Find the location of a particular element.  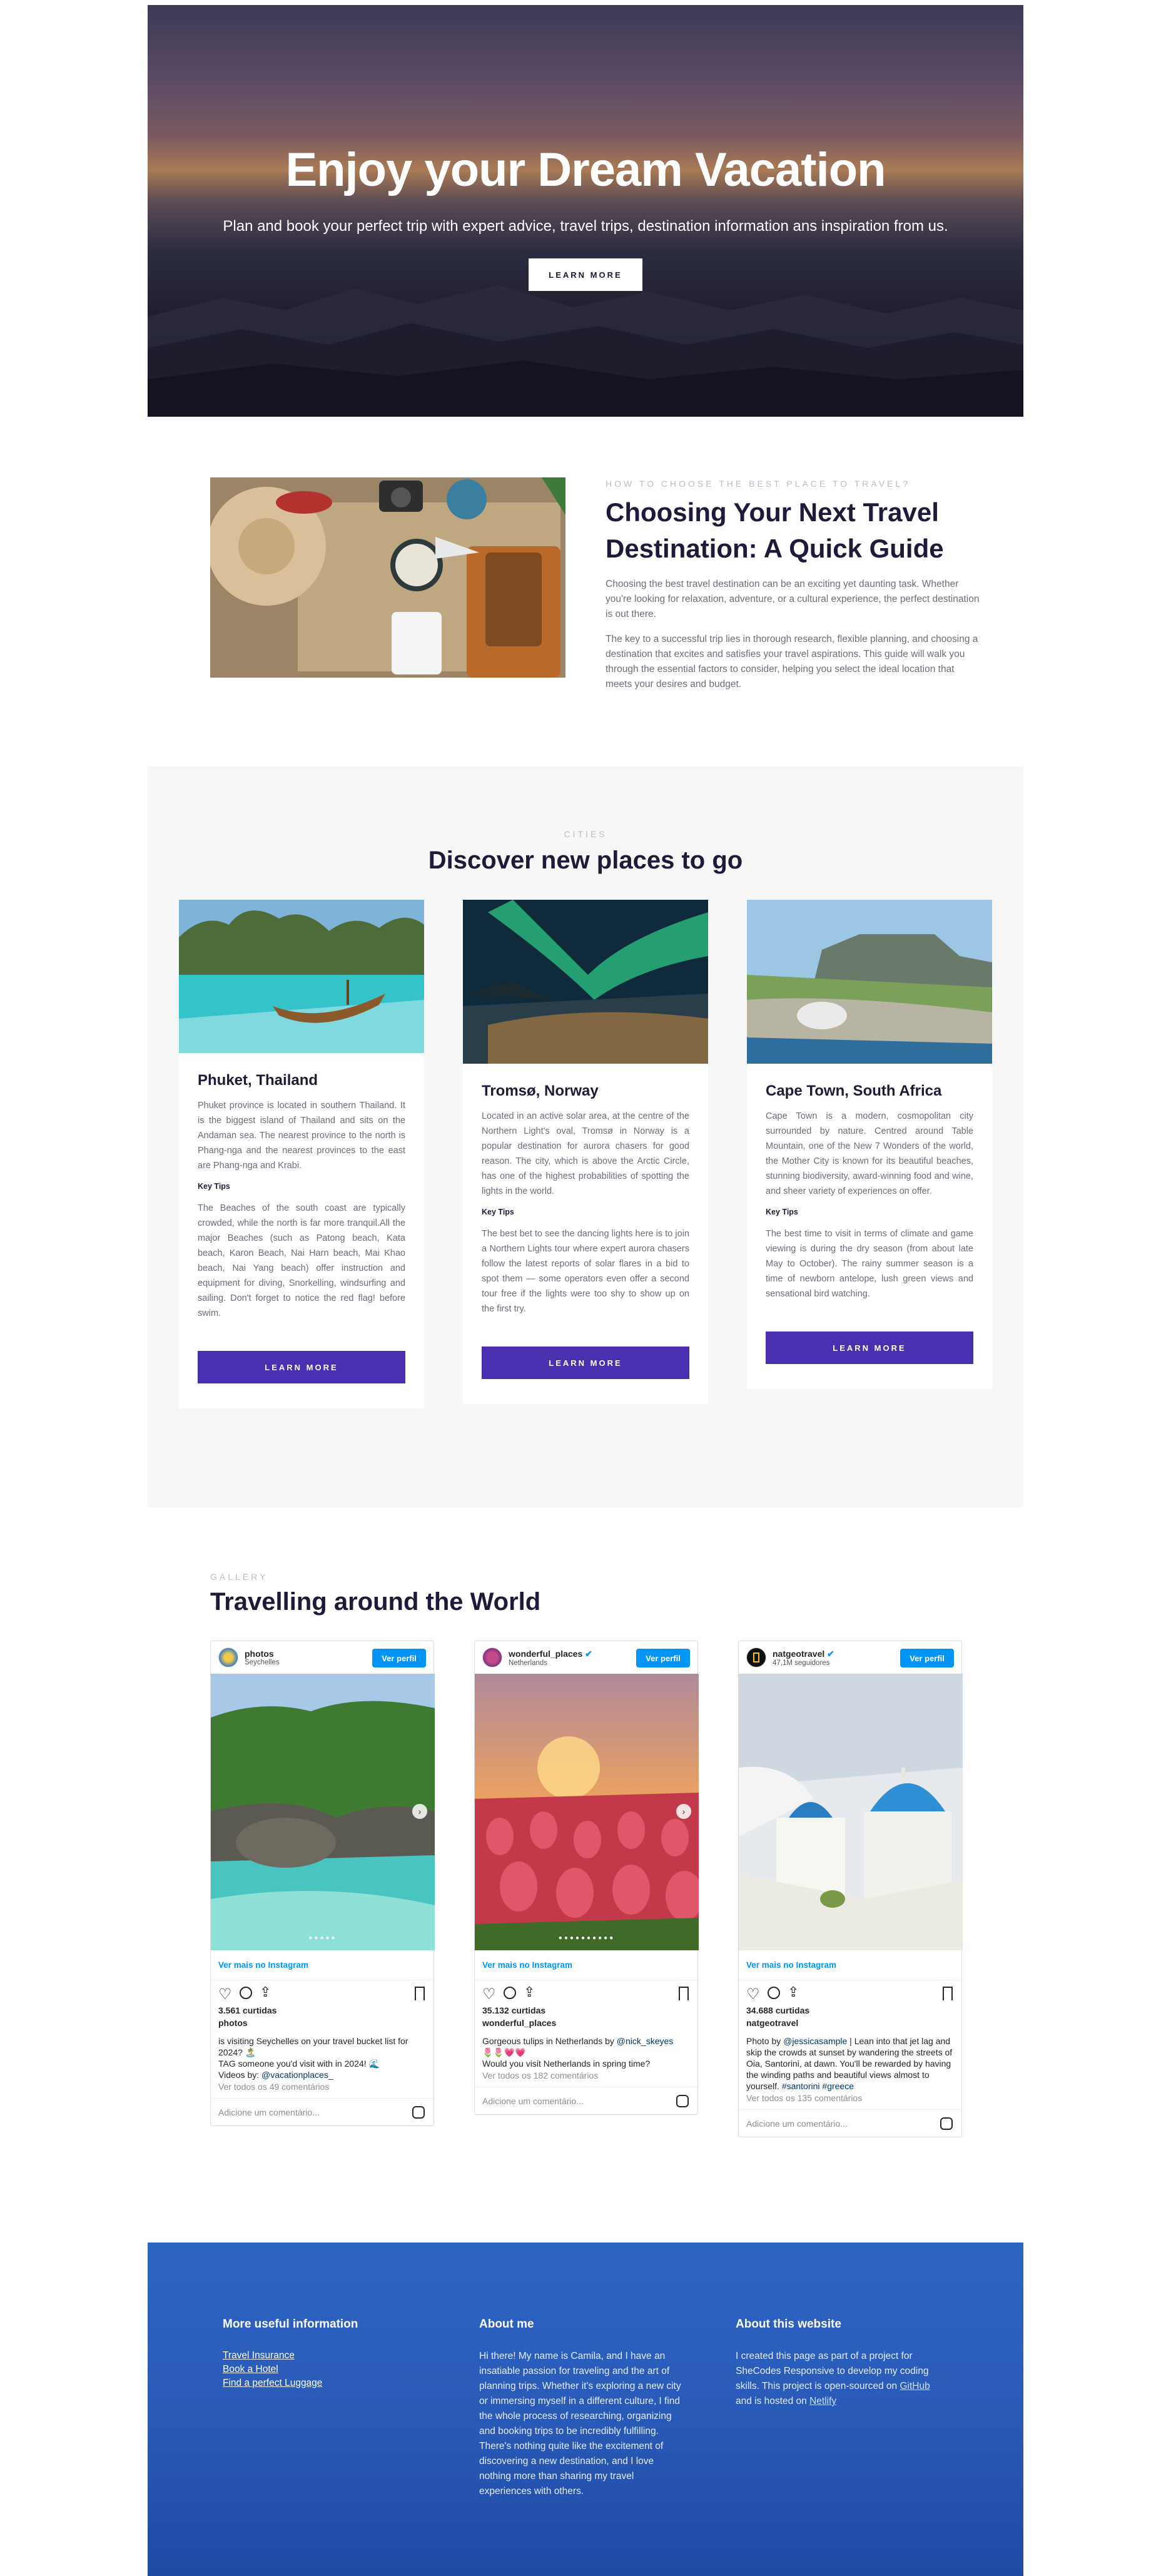

city-name: Tromsø, Norway is located at coordinates (540, 1090).